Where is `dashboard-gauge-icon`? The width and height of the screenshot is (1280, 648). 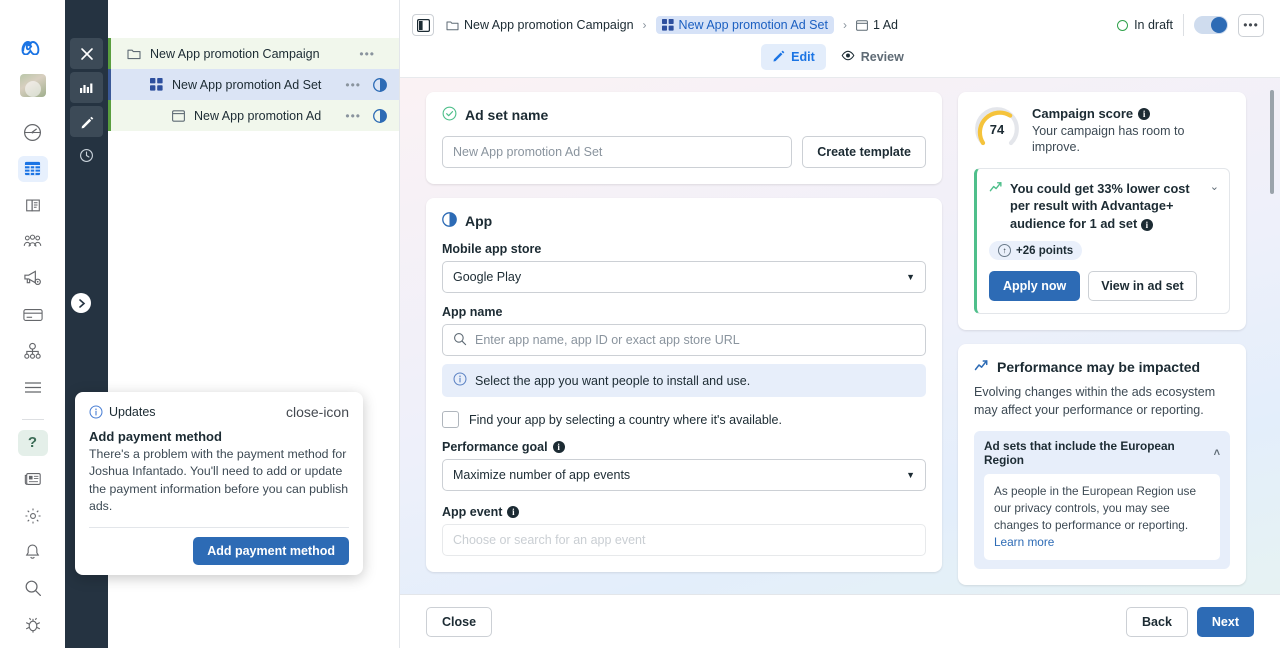 dashboard-gauge-icon is located at coordinates (33, 132).